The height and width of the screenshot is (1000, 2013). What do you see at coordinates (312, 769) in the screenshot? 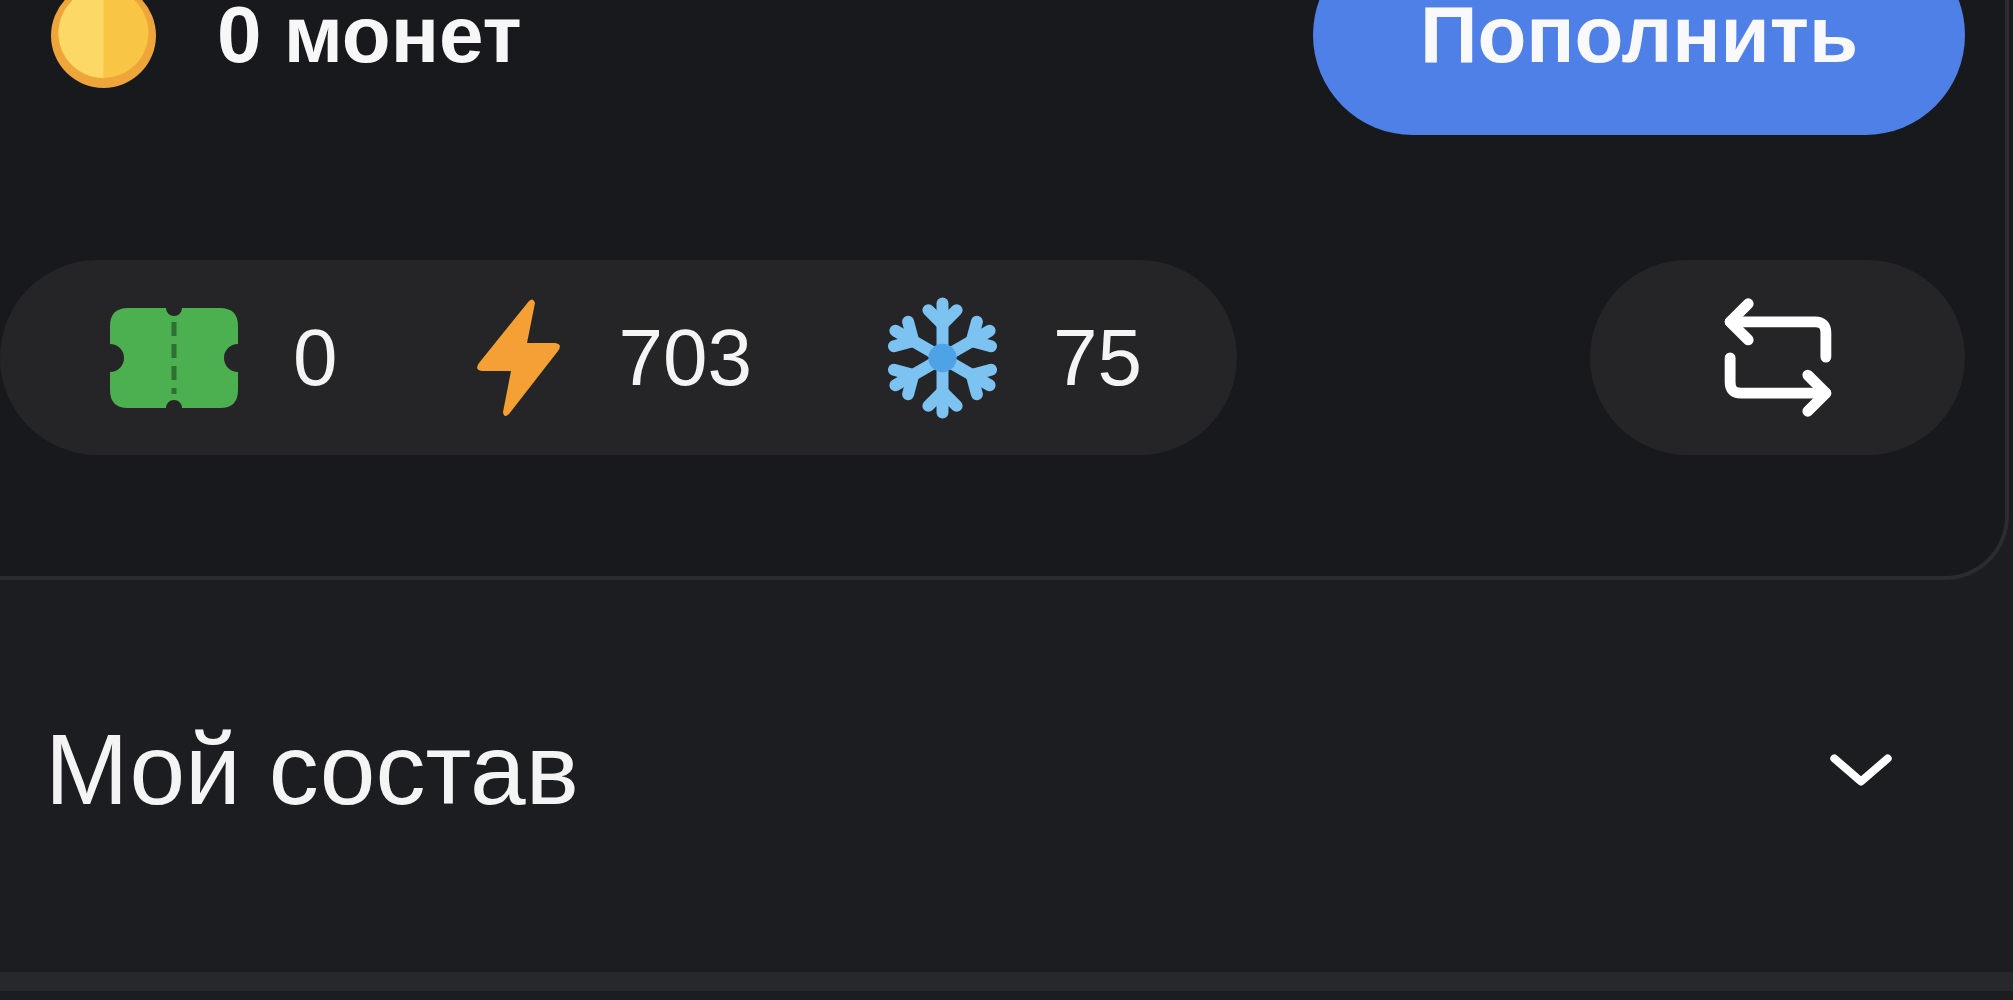
I see `section-title: Мой состав` at bounding box center [312, 769].